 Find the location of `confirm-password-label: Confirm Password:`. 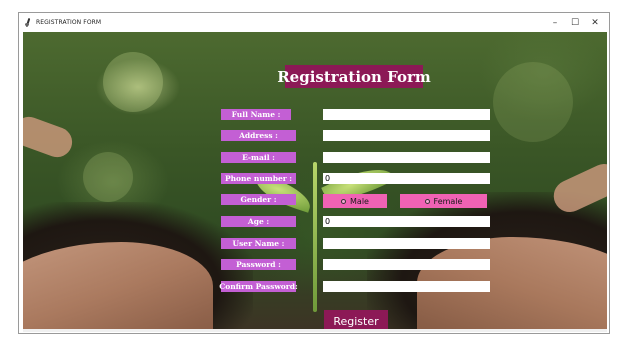

confirm-password-label: Confirm Password: is located at coordinates (258, 286).